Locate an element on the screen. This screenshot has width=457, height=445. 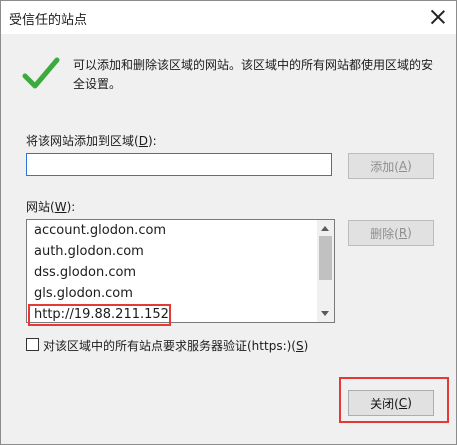
add-site-label: 将该网站添加到区域(D): is located at coordinates (91, 141).